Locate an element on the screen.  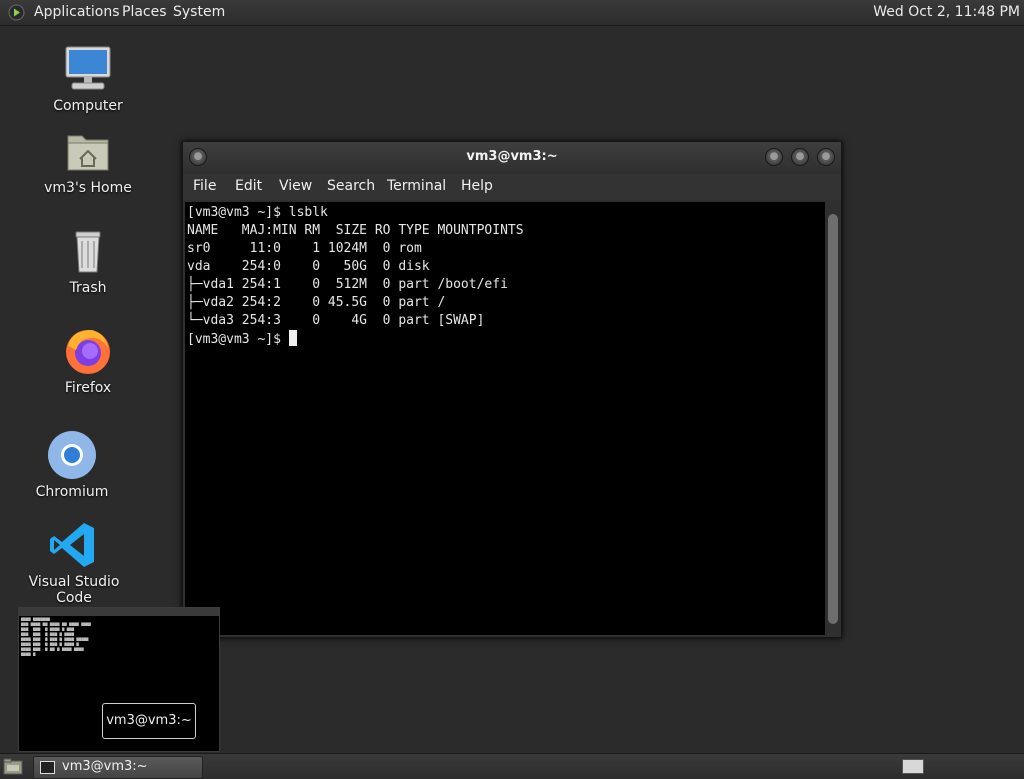
terminal-line: └─vda3 254:3 0 4G 0 part [SWAP] is located at coordinates (336, 320).